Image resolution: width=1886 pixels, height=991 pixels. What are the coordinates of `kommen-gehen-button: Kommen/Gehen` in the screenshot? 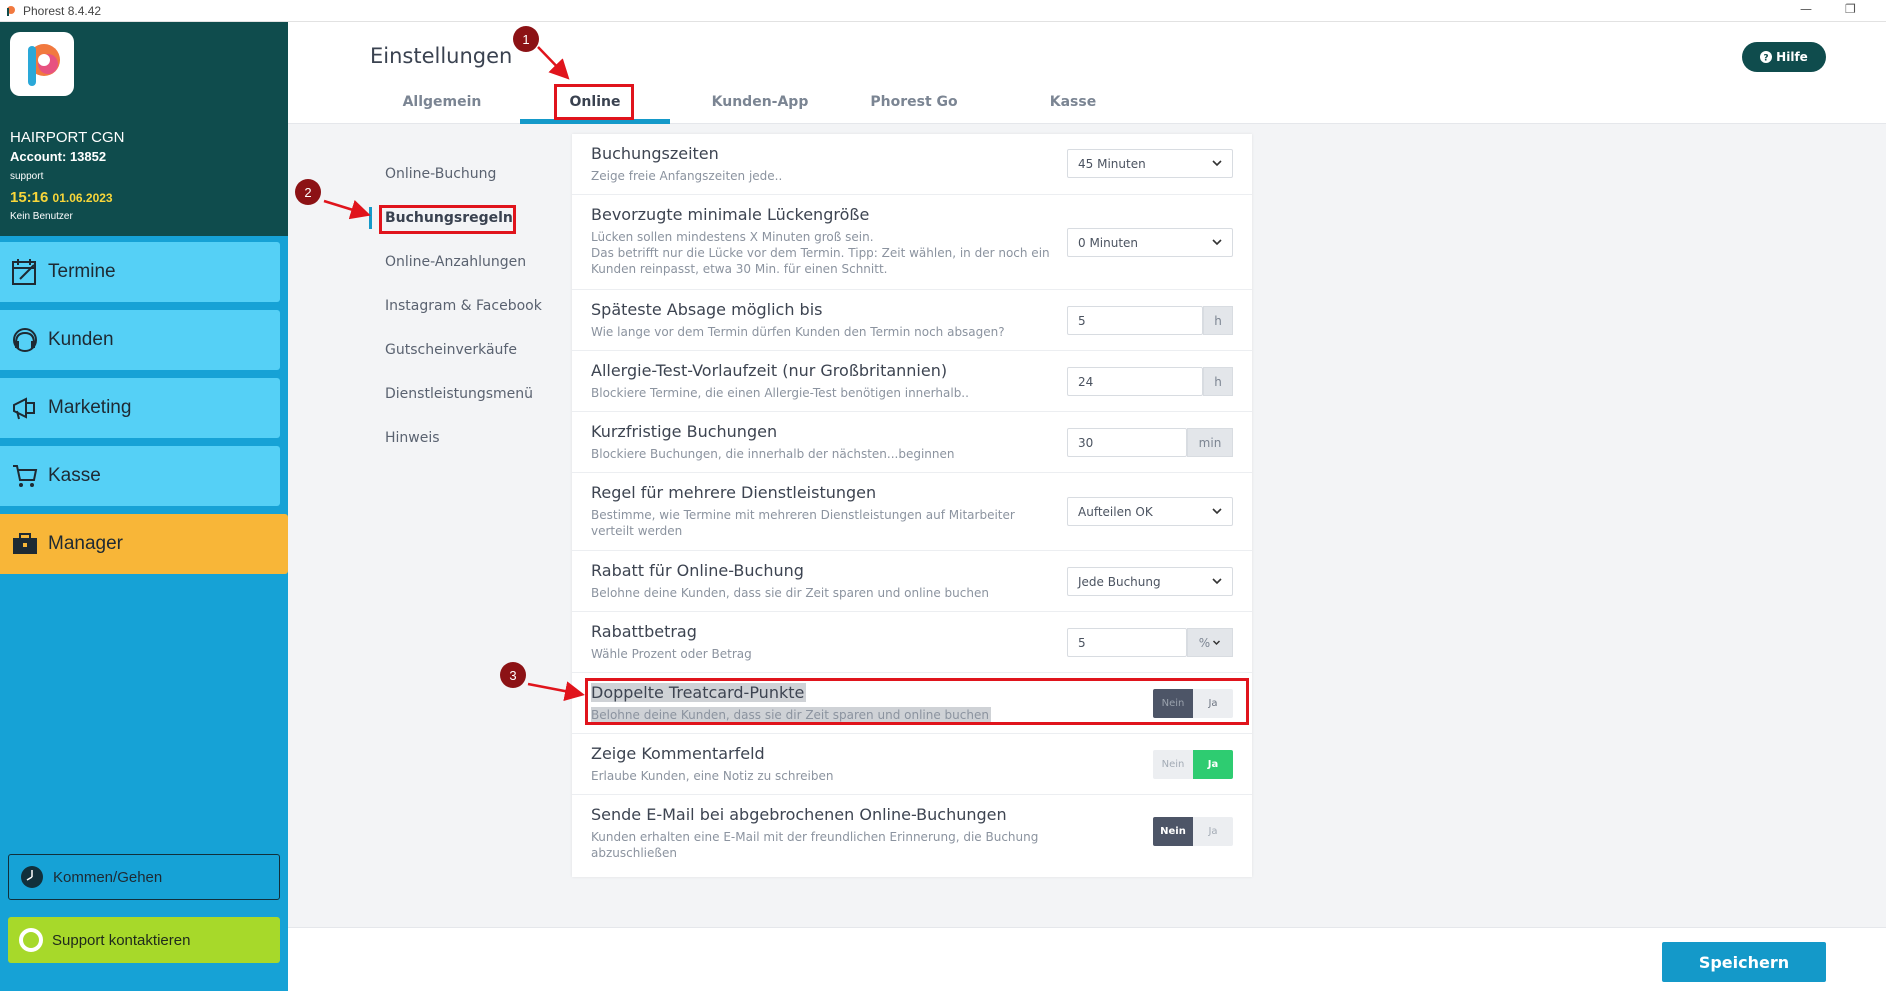 It's located at (144, 877).